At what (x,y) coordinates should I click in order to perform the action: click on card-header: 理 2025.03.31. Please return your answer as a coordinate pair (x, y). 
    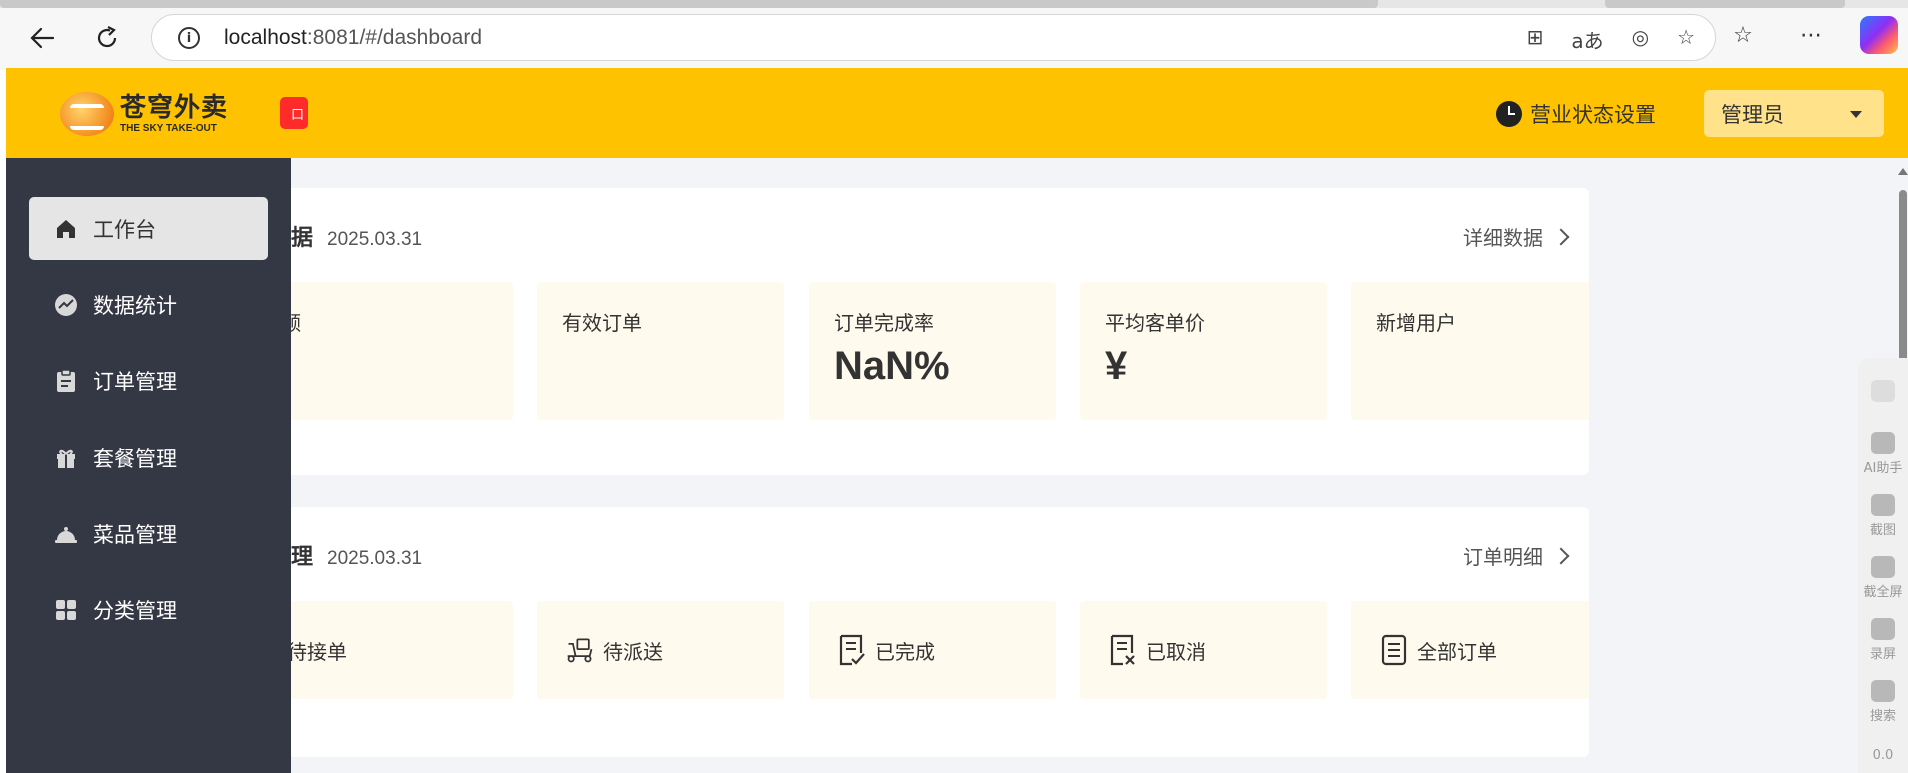
    Looking at the image, I should click on (356, 555).